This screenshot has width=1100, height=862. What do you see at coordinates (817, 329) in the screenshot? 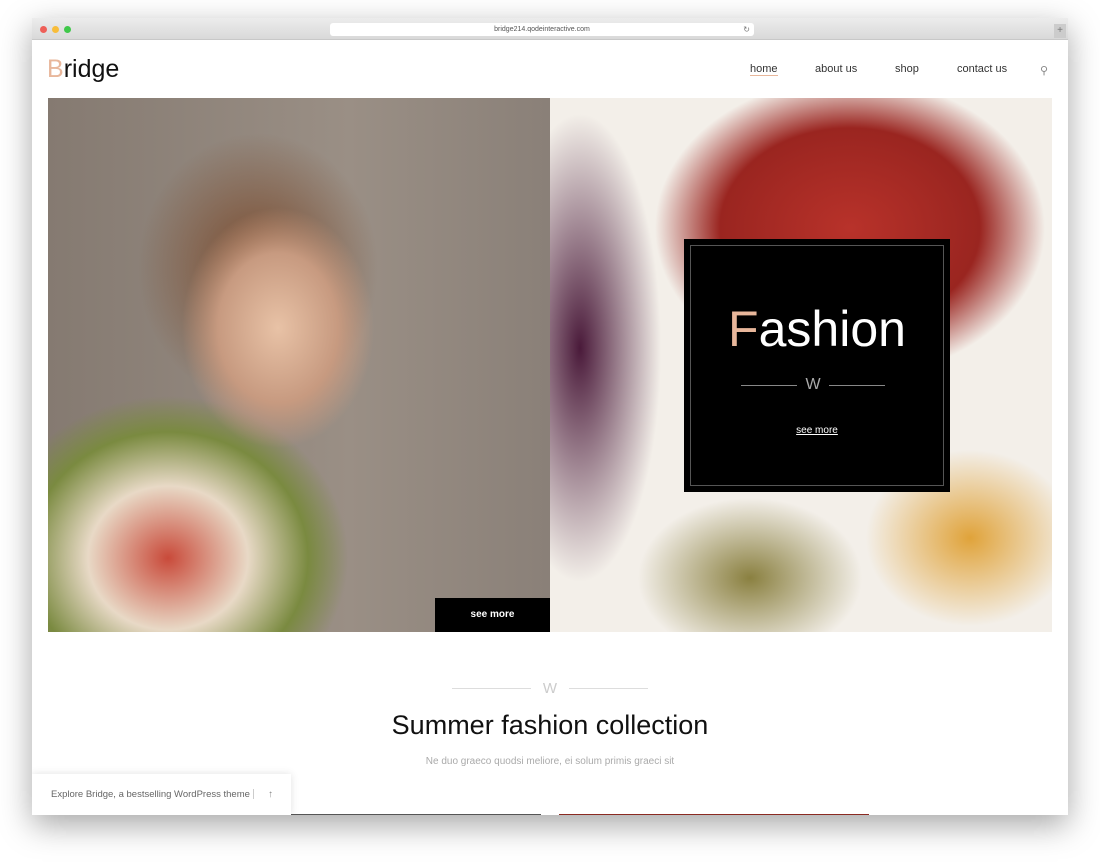
I see `hero-title: Fashion` at bounding box center [817, 329].